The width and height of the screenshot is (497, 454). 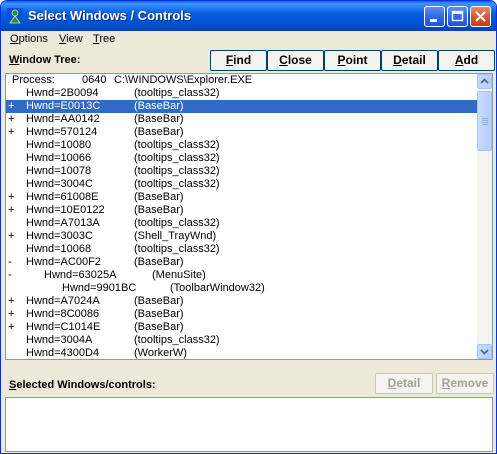 What do you see at coordinates (29, 39) in the screenshot?
I see `menu-options: Options` at bounding box center [29, 39].